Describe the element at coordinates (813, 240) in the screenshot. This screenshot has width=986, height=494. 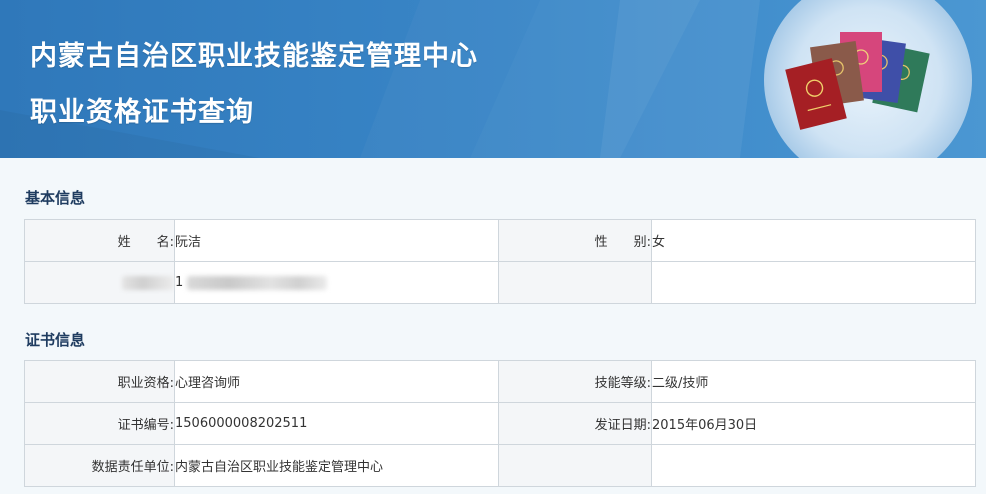
I see `gender-value: 女` at that location.